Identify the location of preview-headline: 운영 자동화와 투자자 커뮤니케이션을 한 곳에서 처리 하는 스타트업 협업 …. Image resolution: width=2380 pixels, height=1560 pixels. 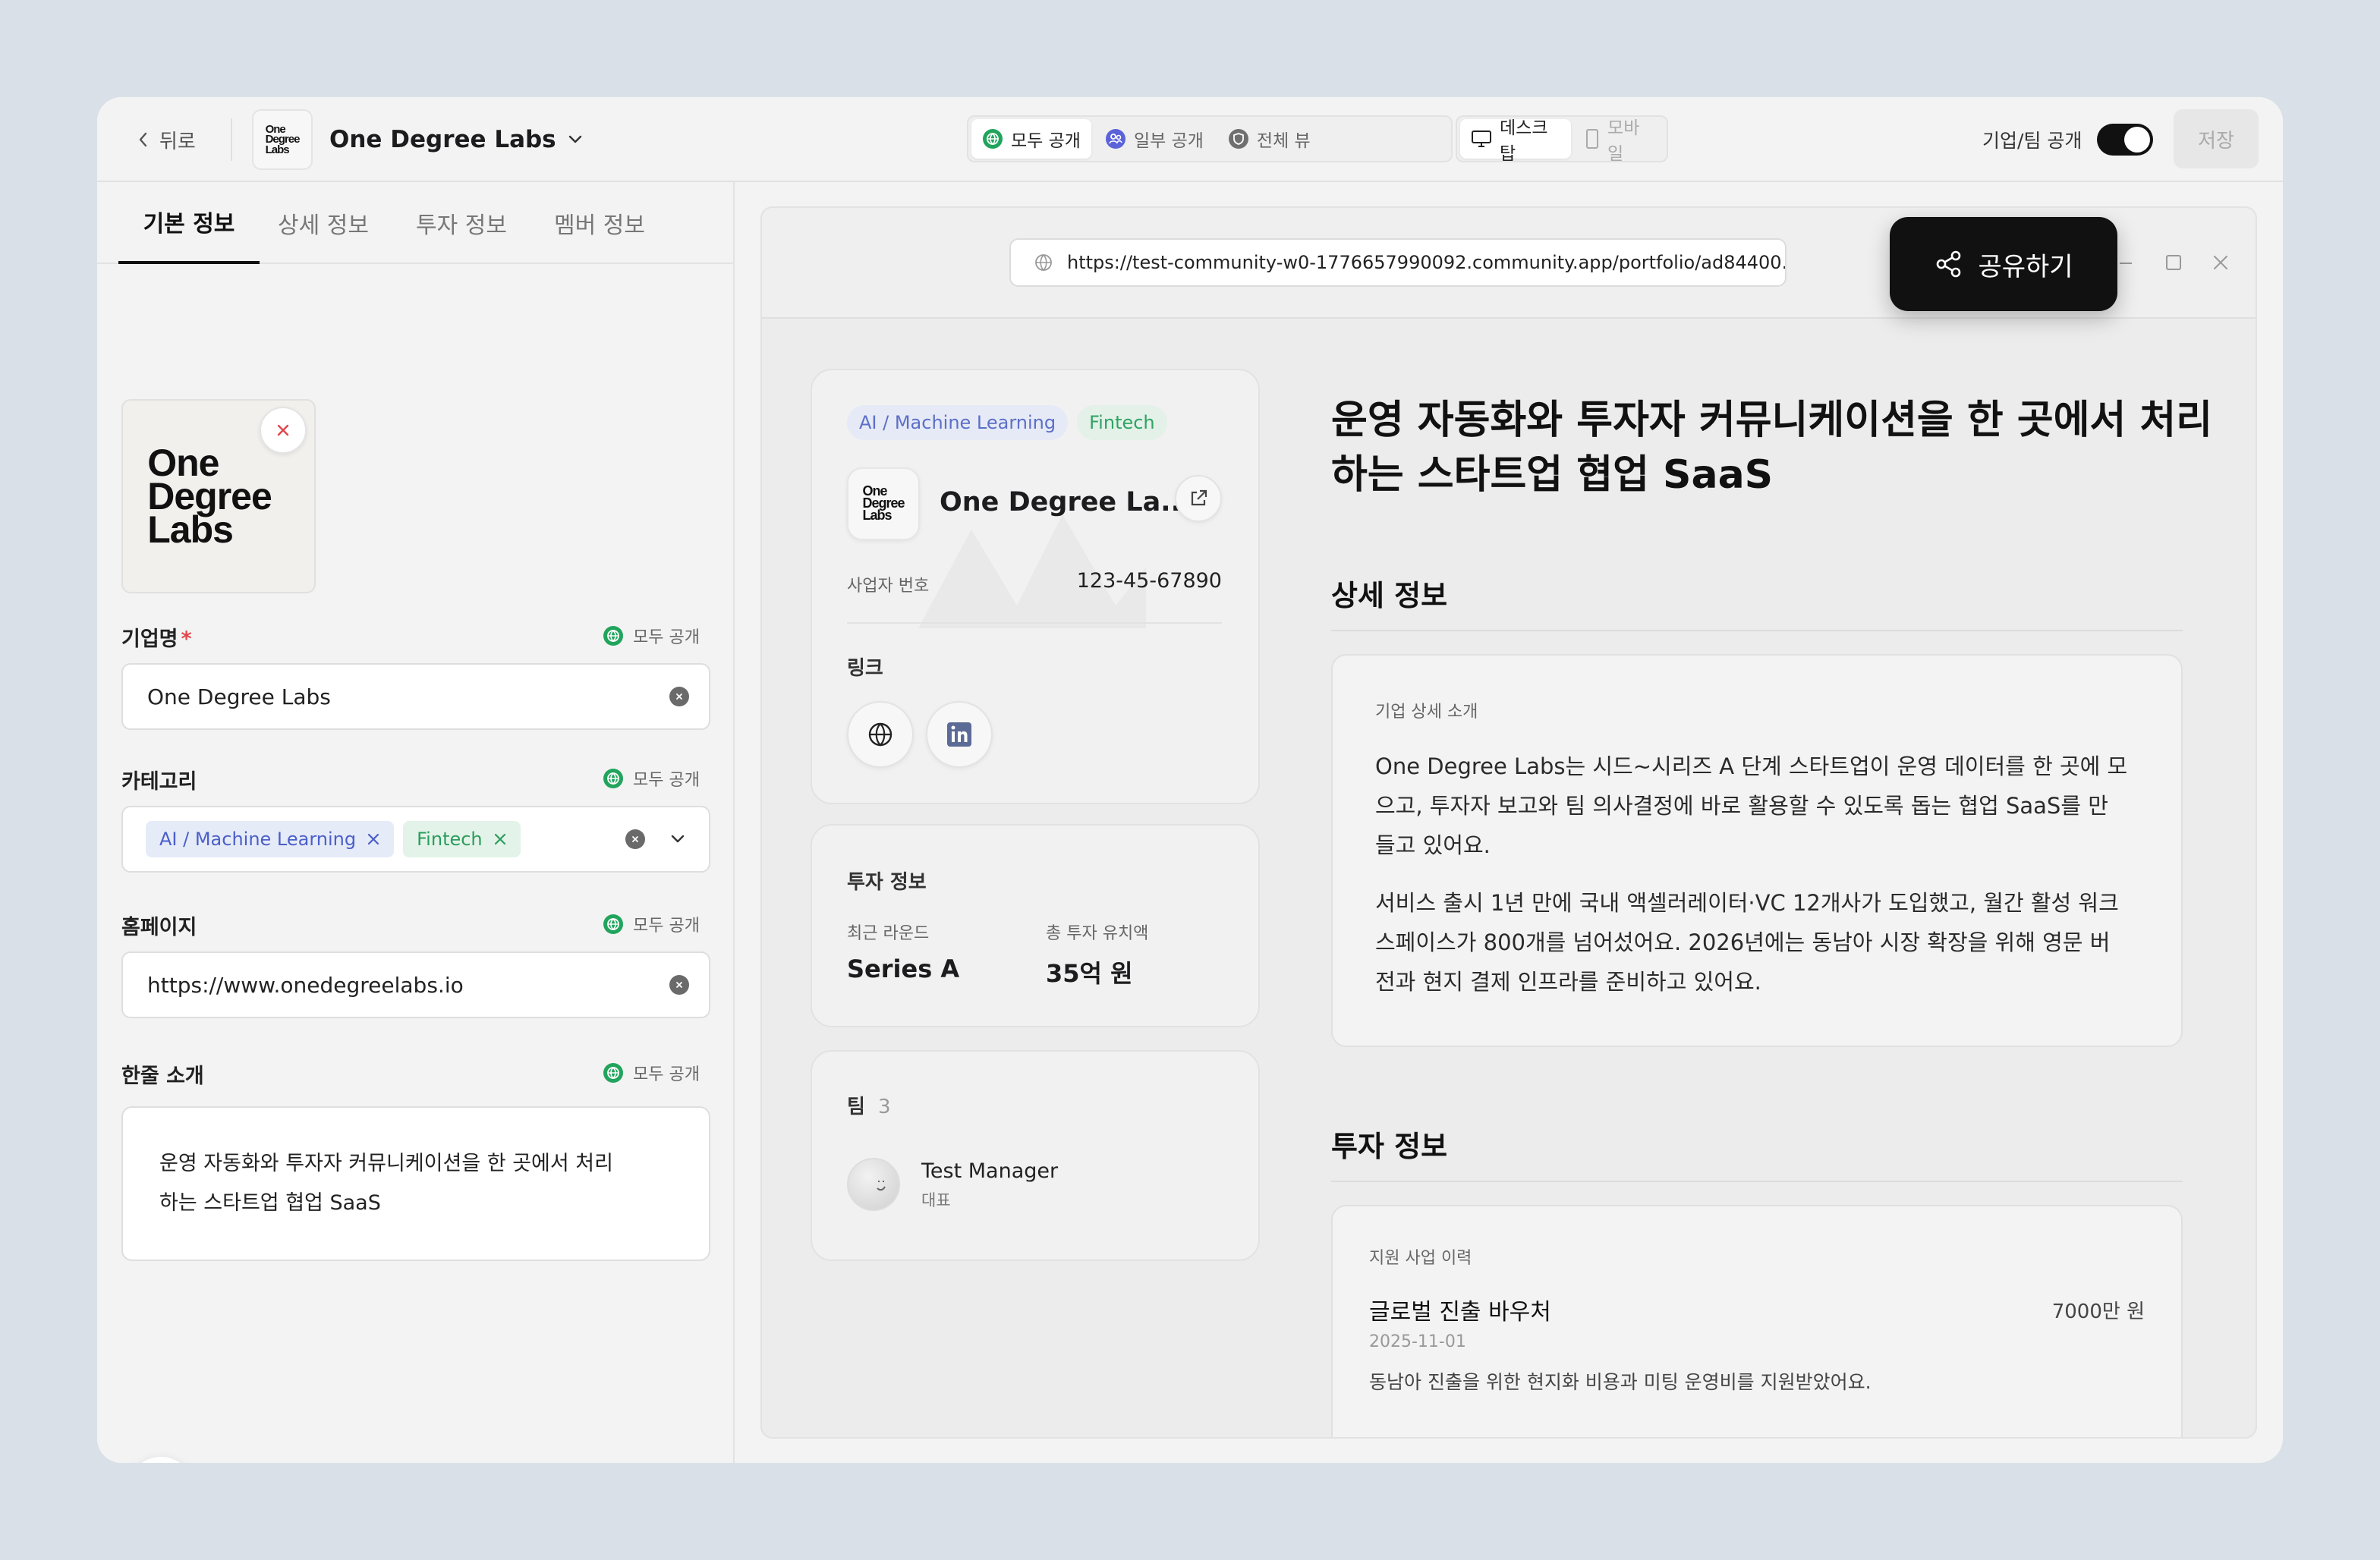
(1771, 447).